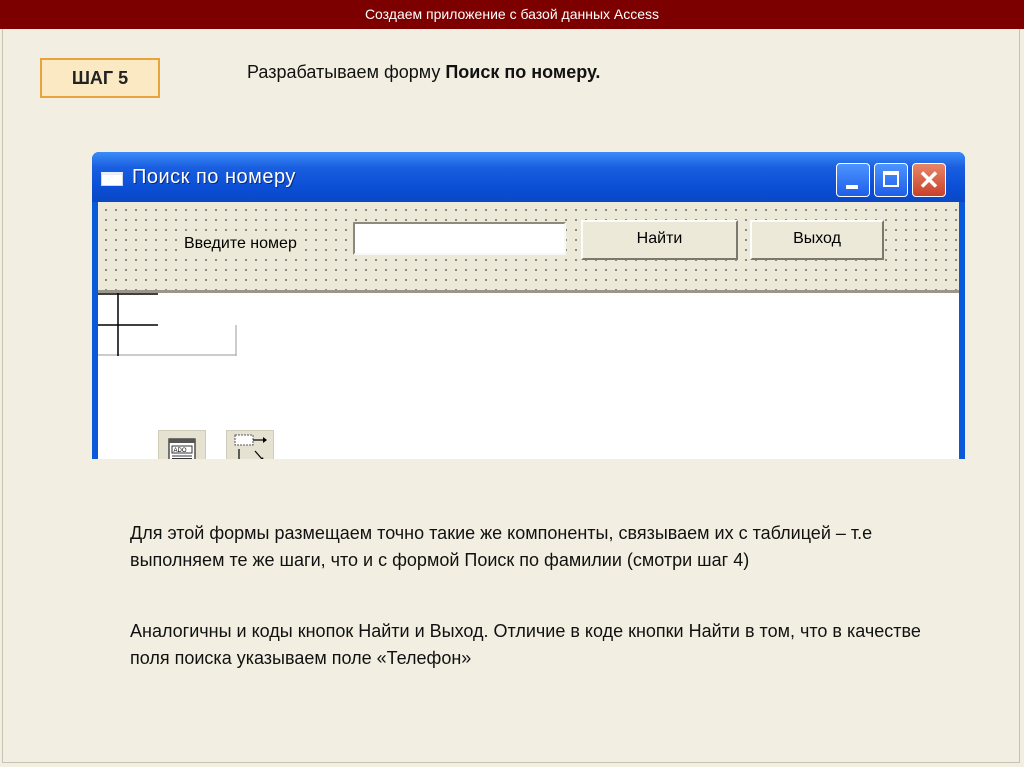 This screenshot has height=767, width=1024. What do you see at coordinates (167, 324) in the screenshot?
I see `data-grid-lines` at bounding box center [167, 324].